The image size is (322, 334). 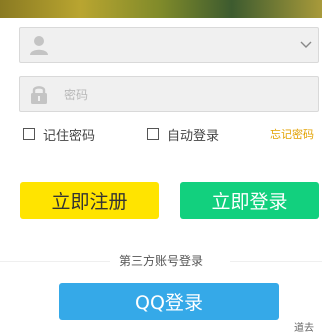 I want to click on divider-line-right, so click(x=276, y=261).